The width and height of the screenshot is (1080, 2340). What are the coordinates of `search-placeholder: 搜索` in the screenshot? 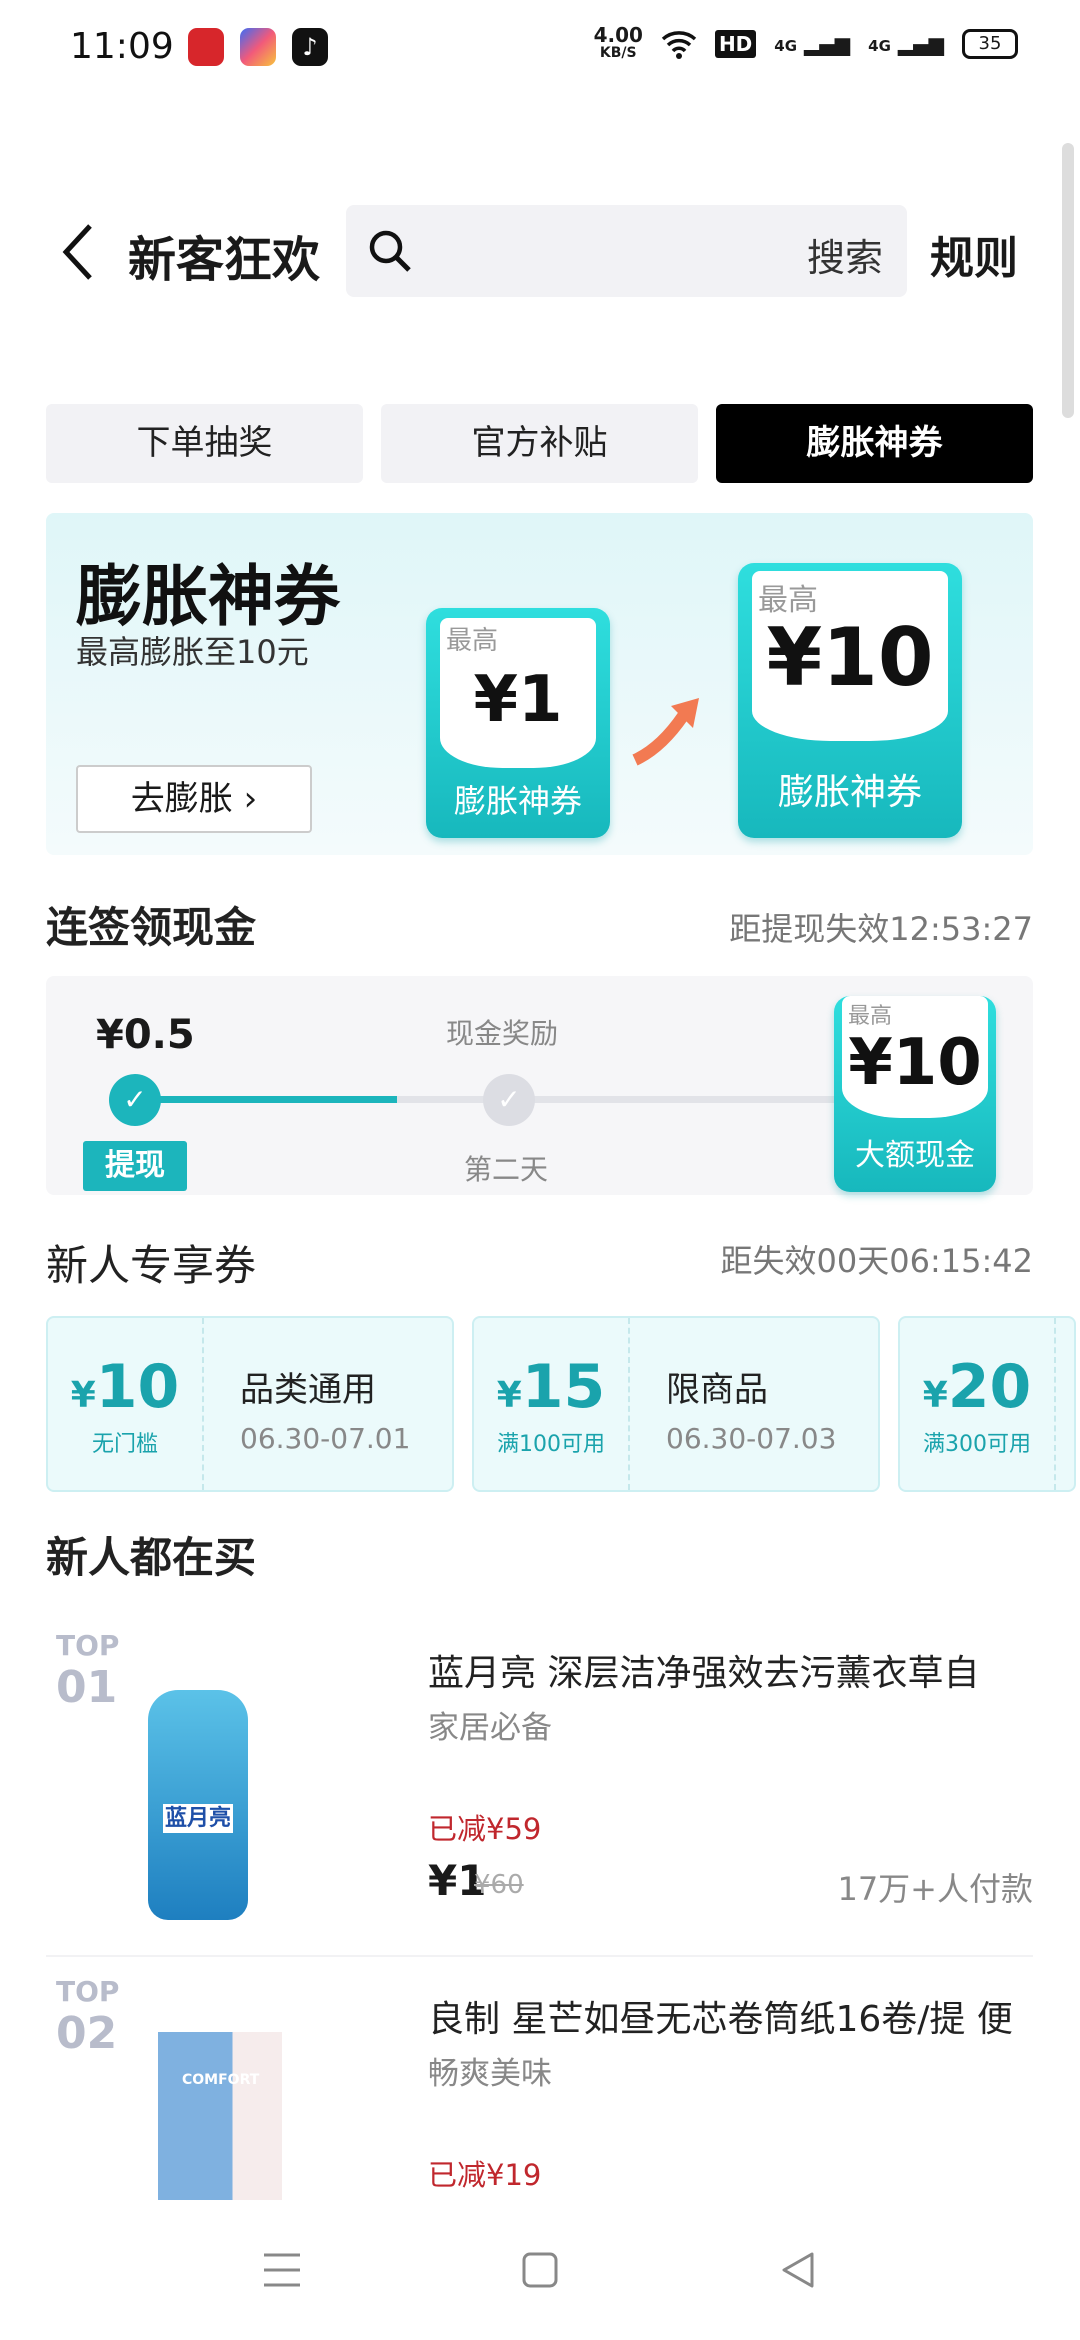 It's located at (845, 254).